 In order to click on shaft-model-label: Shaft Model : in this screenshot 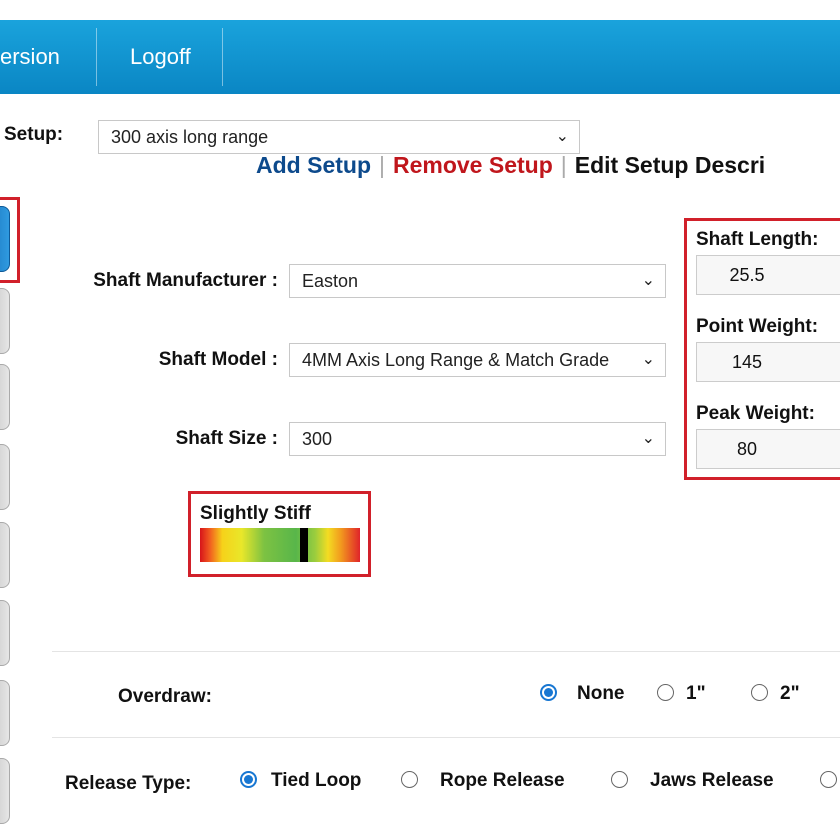, I will do `click(218, 359)`.